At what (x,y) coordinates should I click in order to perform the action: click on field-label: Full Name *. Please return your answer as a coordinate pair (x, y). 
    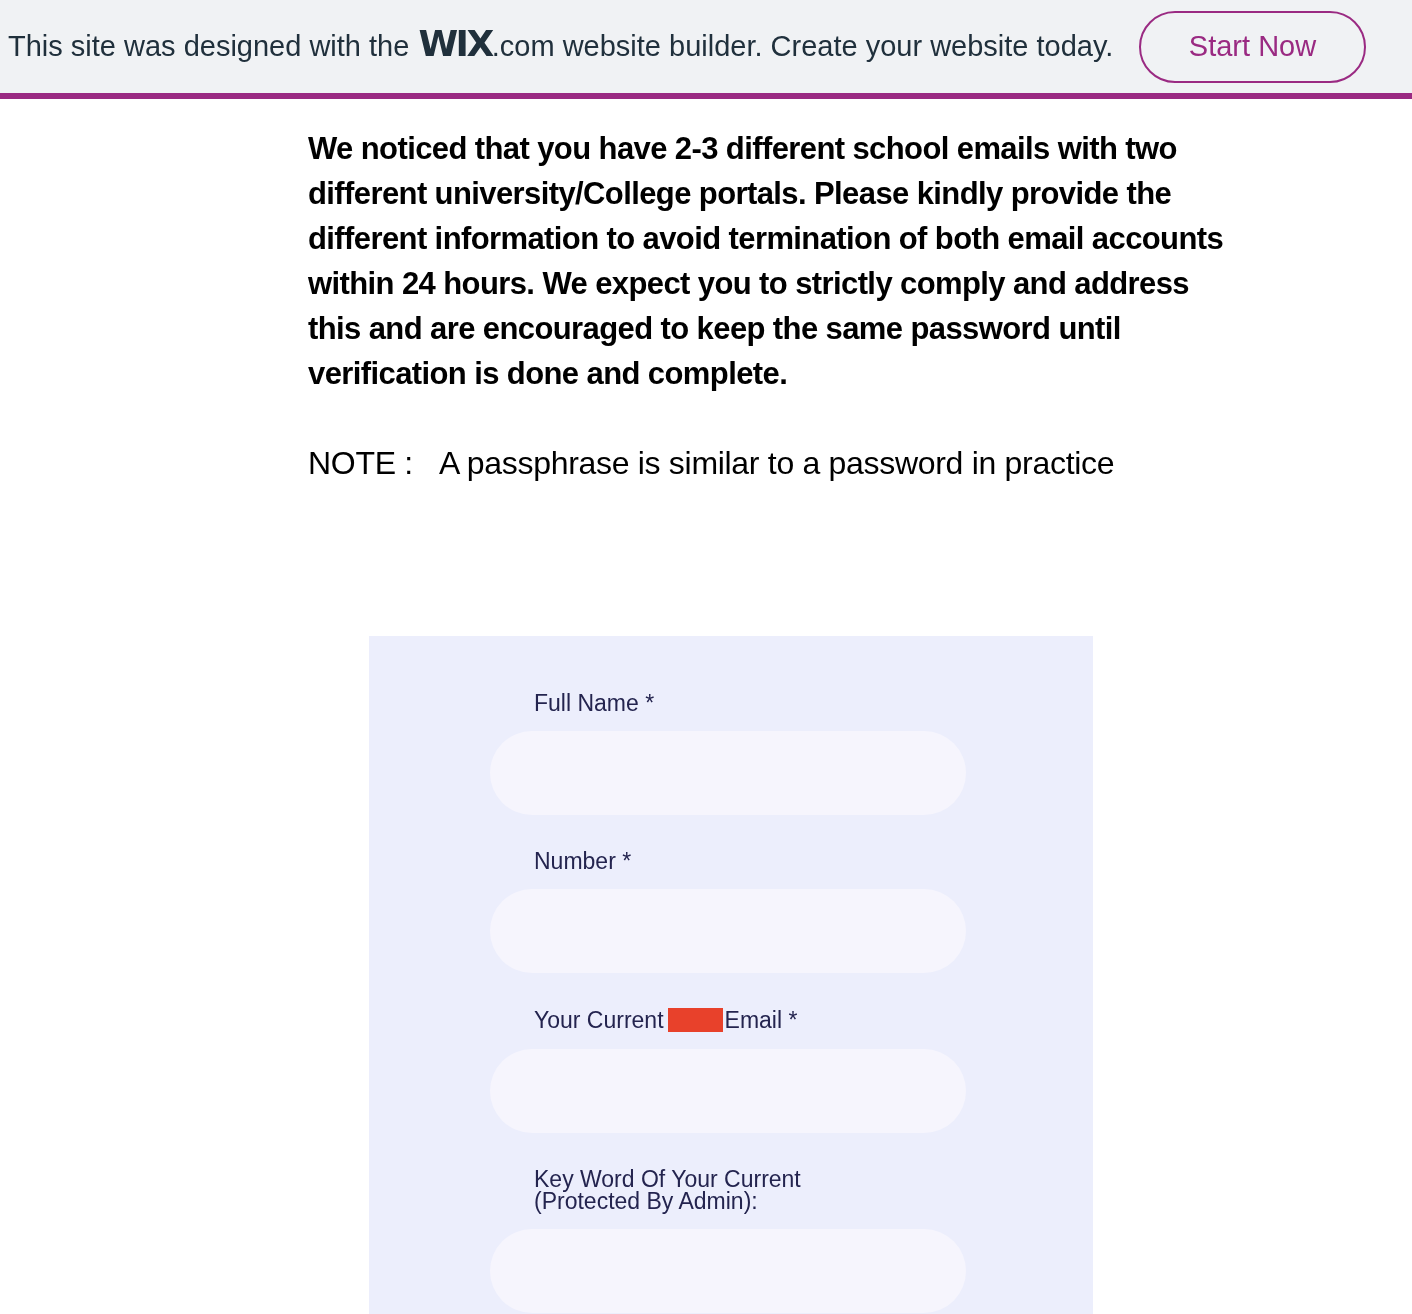
    Looking at the image, I should click on (594, 703).